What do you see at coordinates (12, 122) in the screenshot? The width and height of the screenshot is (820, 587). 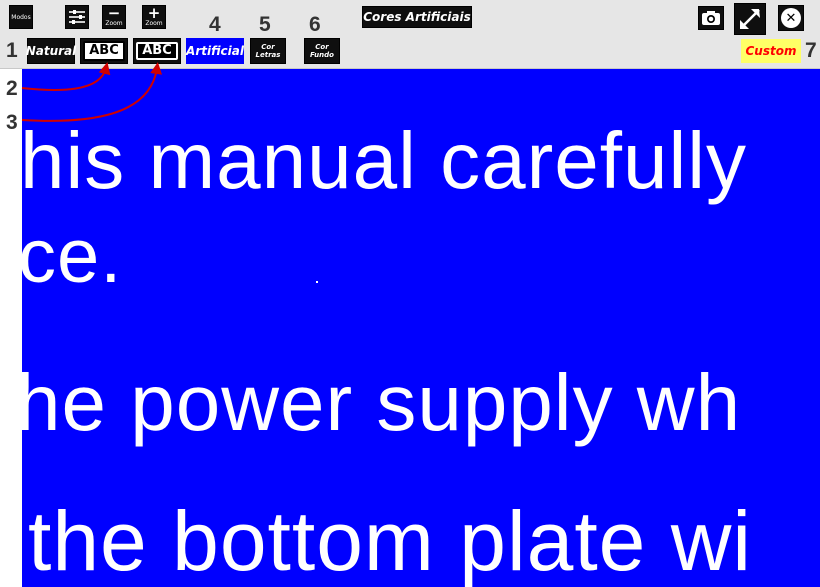 I see `callout-3: 3` at bounding box center [12, 122].